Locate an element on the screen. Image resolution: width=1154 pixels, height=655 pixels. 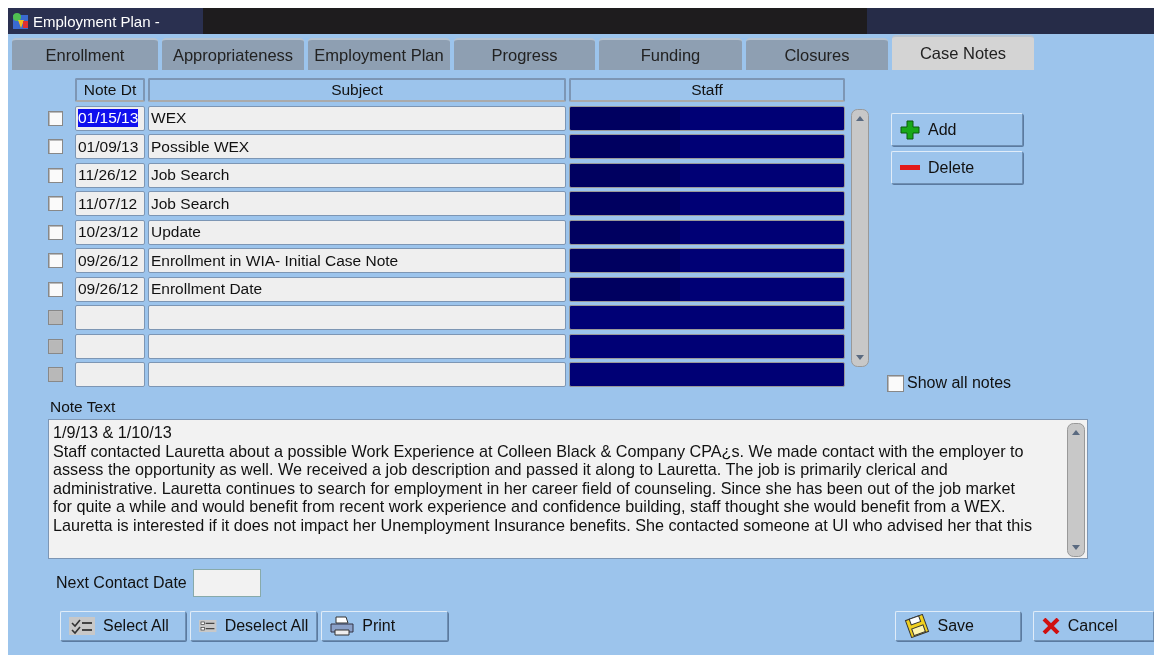
printer-icon is located at coordinates (342, 626).